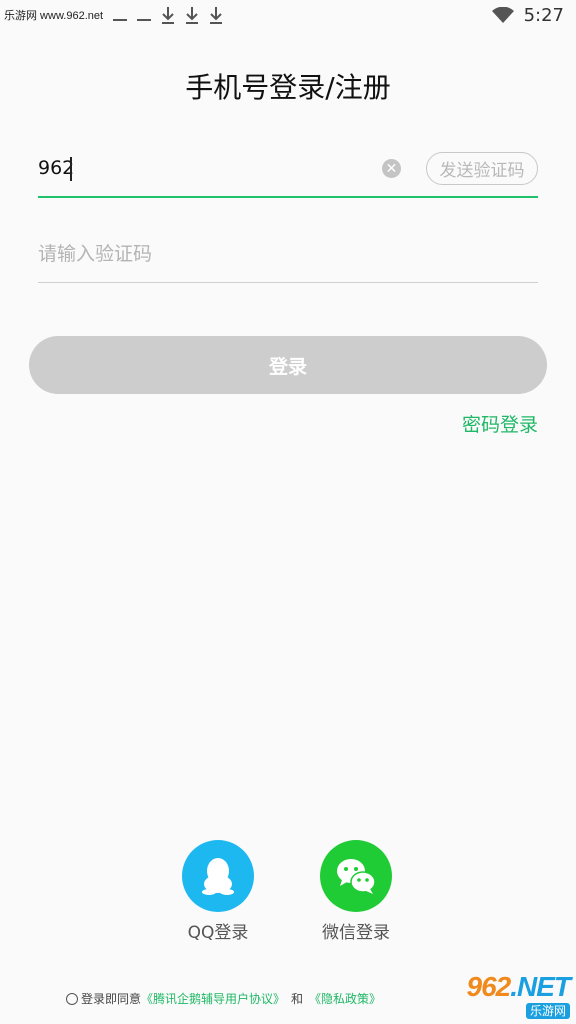 The image size is (576, 1024). What do you see at coordinates (288, 15) in the screenshot?
I see `status-bar: 乐游网 www.962.net 5:27` at bounding box center [288, 15].